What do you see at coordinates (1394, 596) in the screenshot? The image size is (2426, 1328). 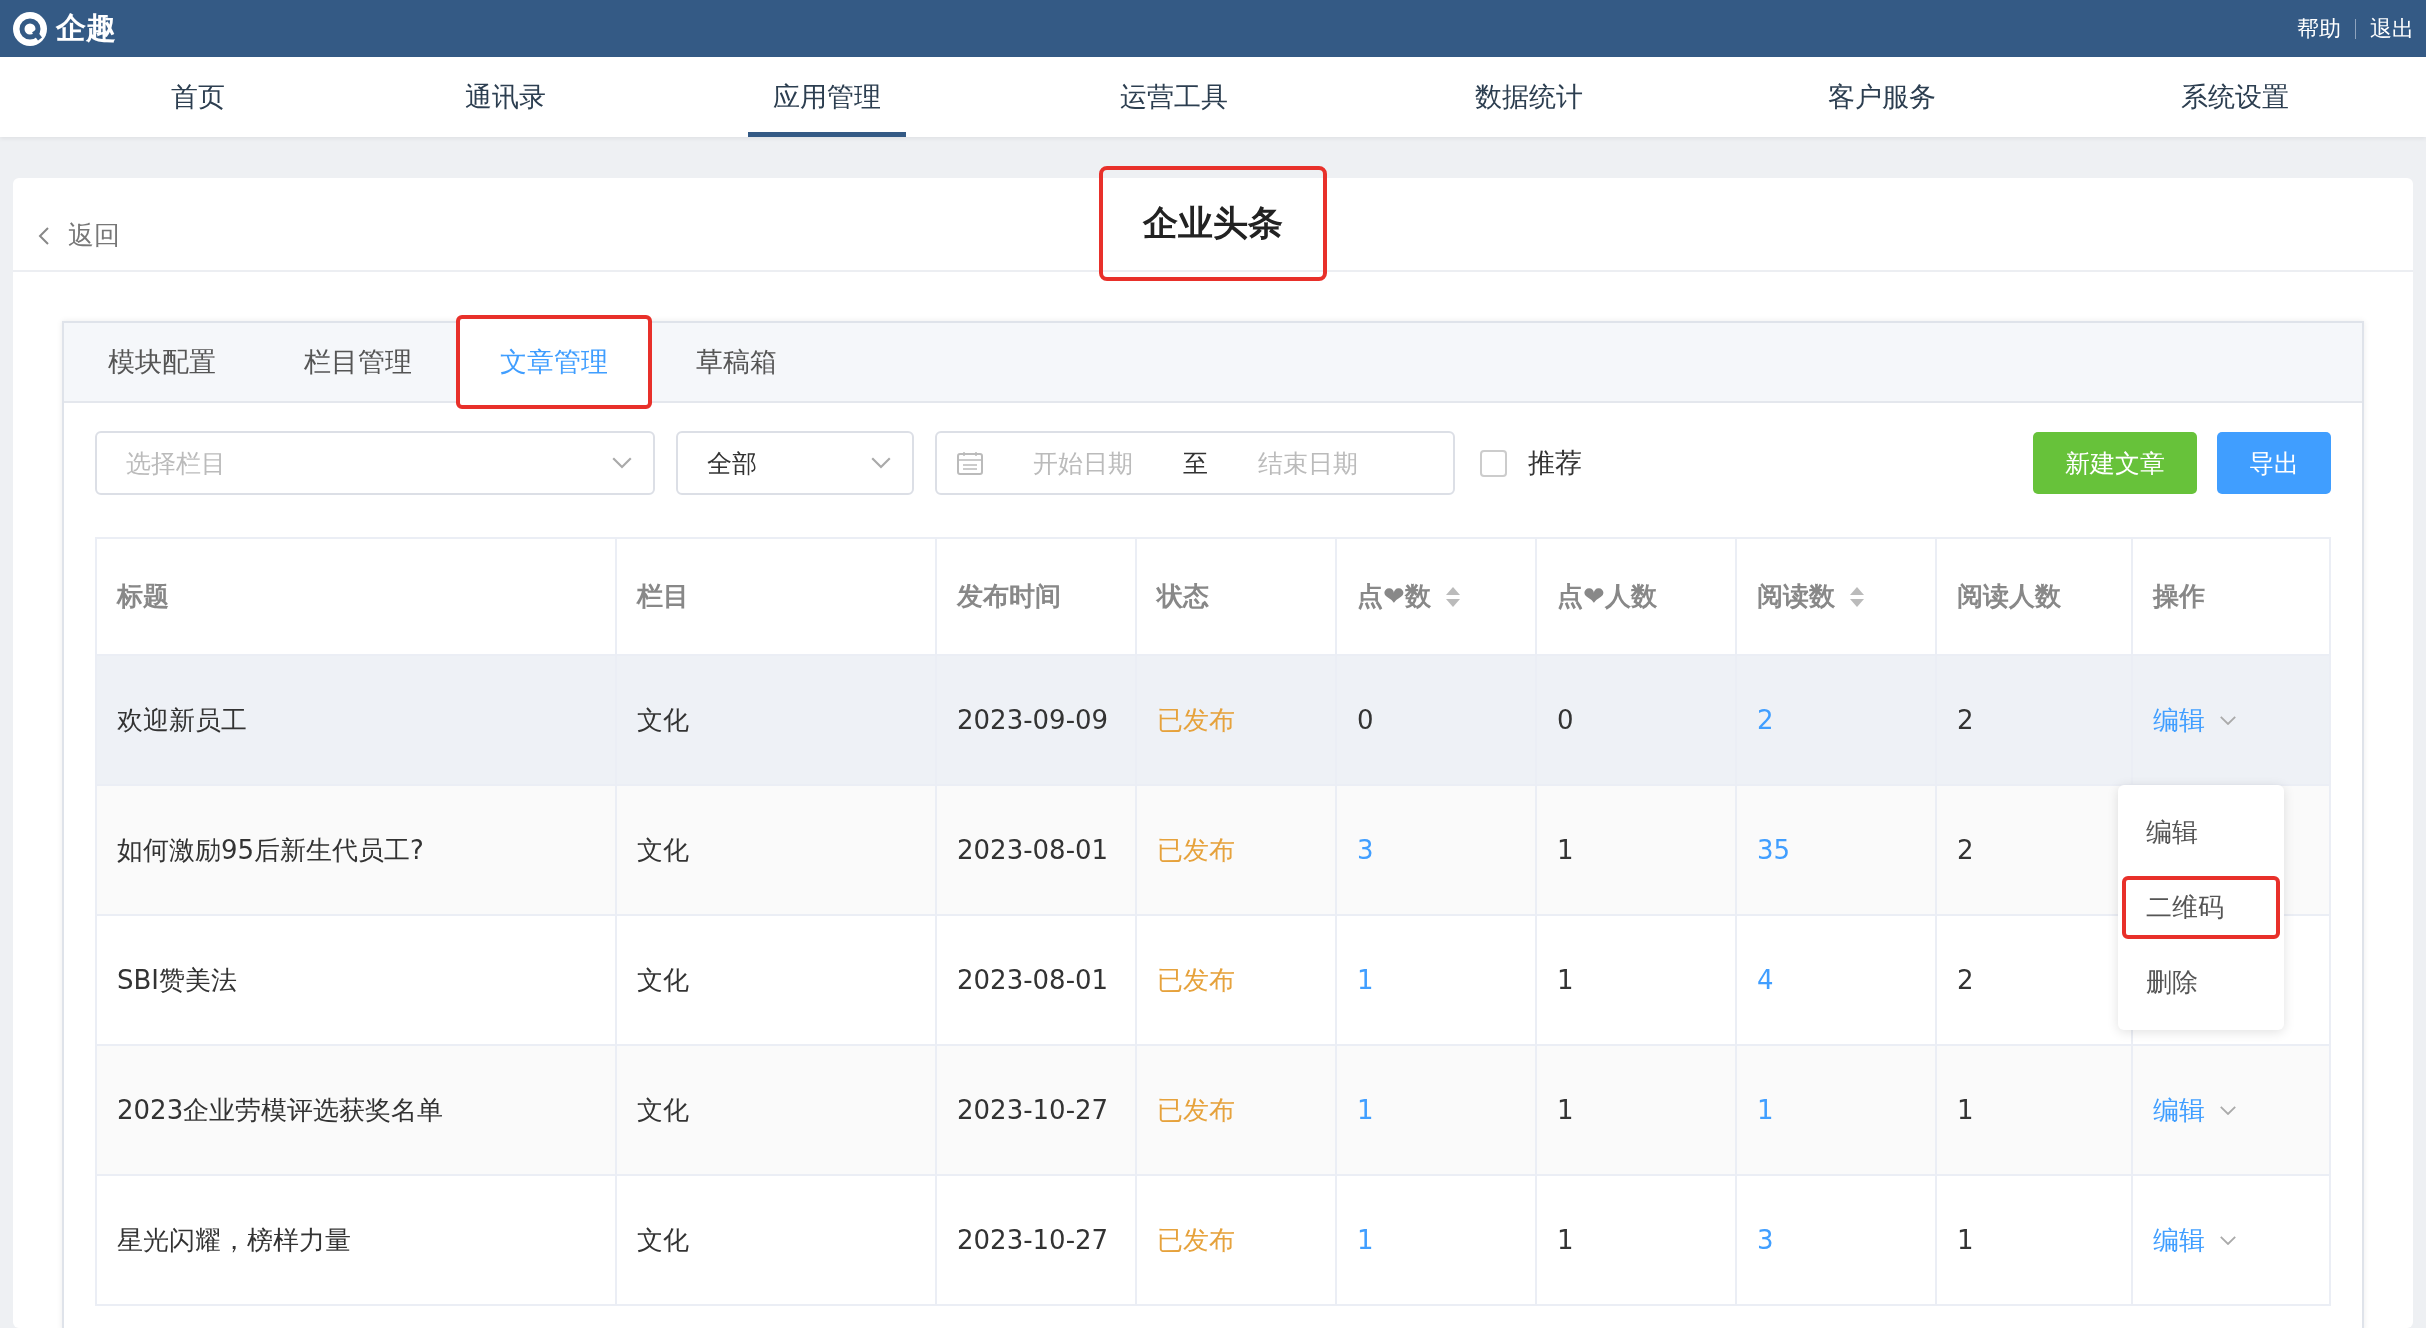 I see `column-header: 点❤数` at bounding box center [1394, 596].